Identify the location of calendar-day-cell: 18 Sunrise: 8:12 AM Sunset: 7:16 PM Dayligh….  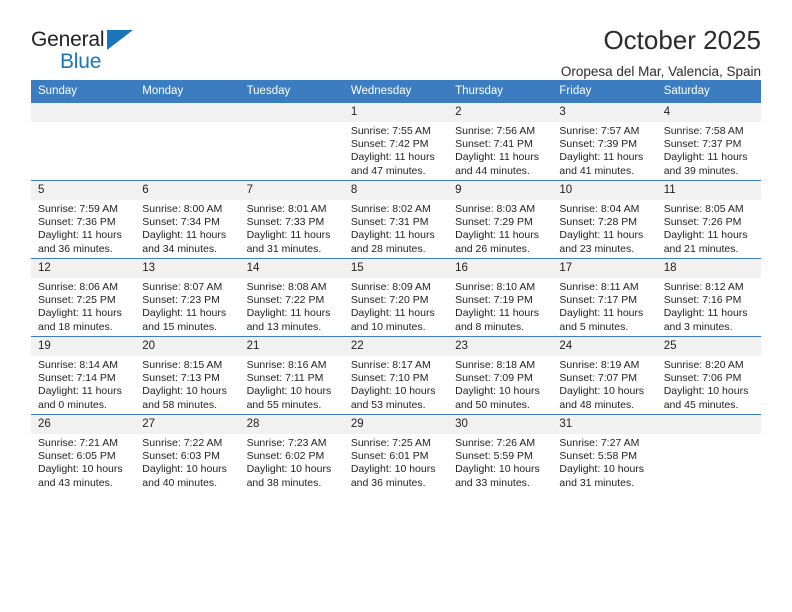
(708, 297).